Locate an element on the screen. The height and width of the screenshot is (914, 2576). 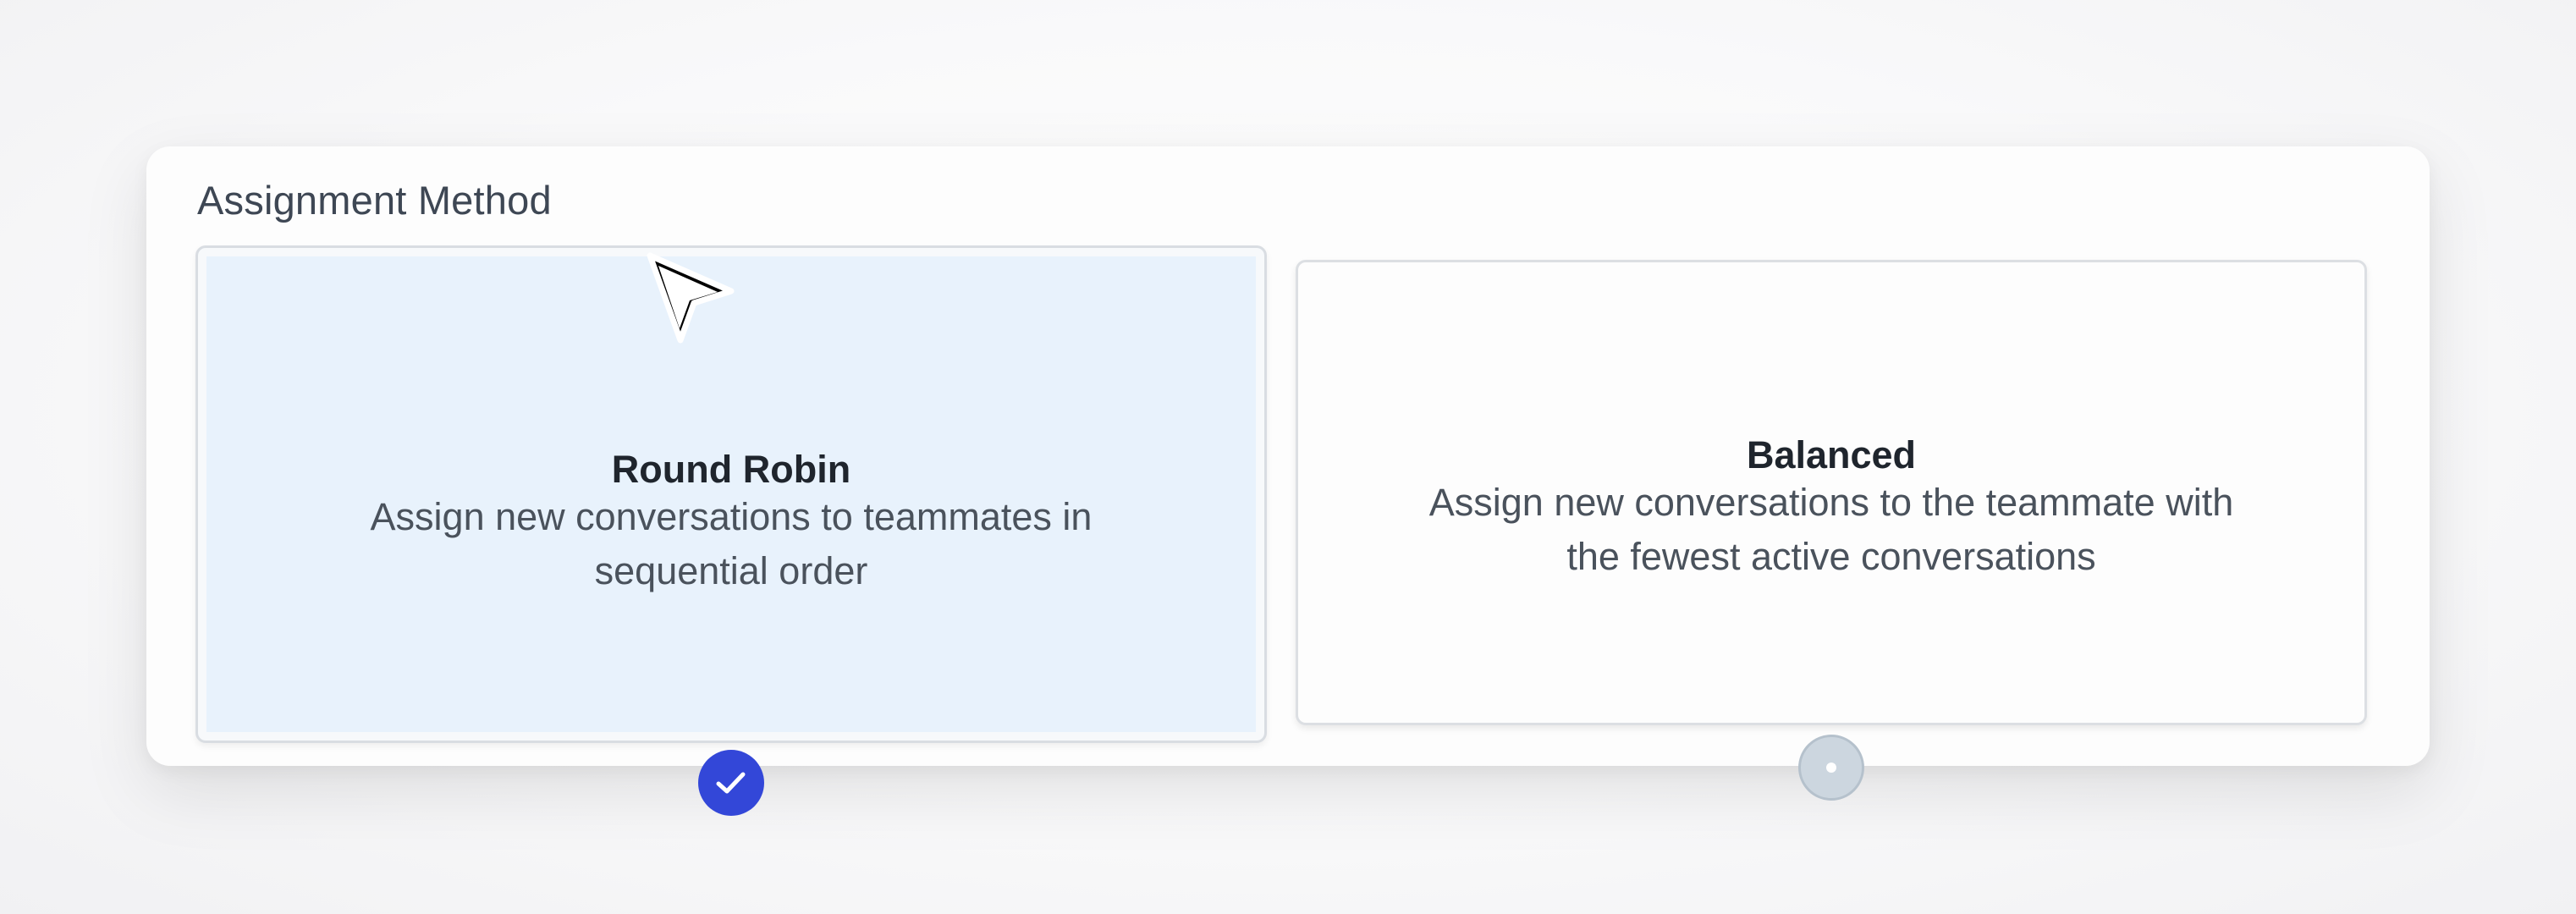
selected-radio is located at coordinates (731, 783).